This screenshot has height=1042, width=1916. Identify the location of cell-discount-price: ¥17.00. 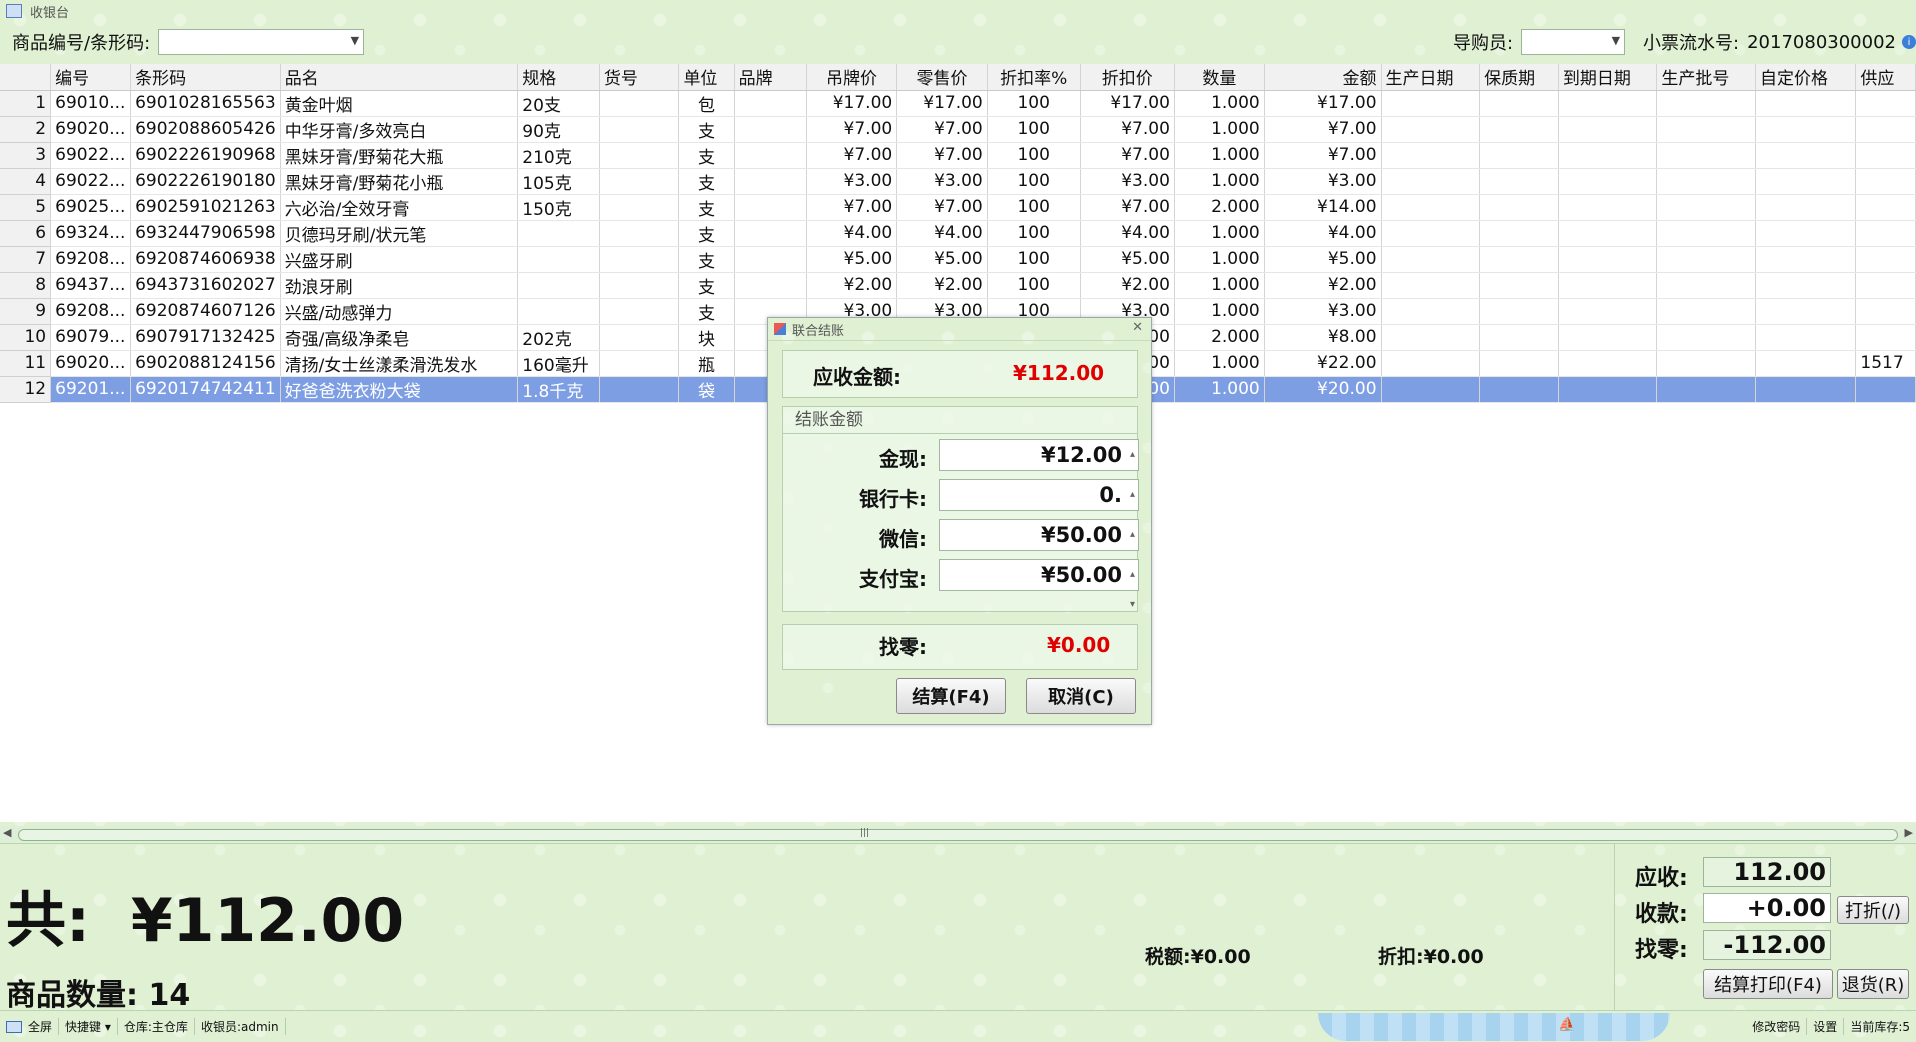
(1127, 103).